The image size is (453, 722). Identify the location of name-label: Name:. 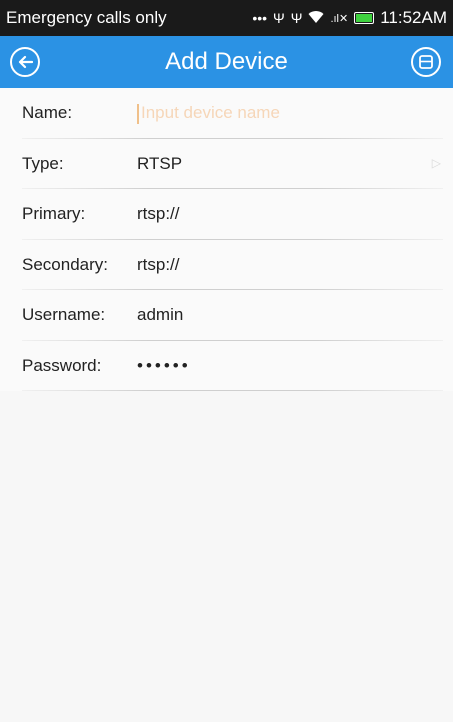
(47, 113).